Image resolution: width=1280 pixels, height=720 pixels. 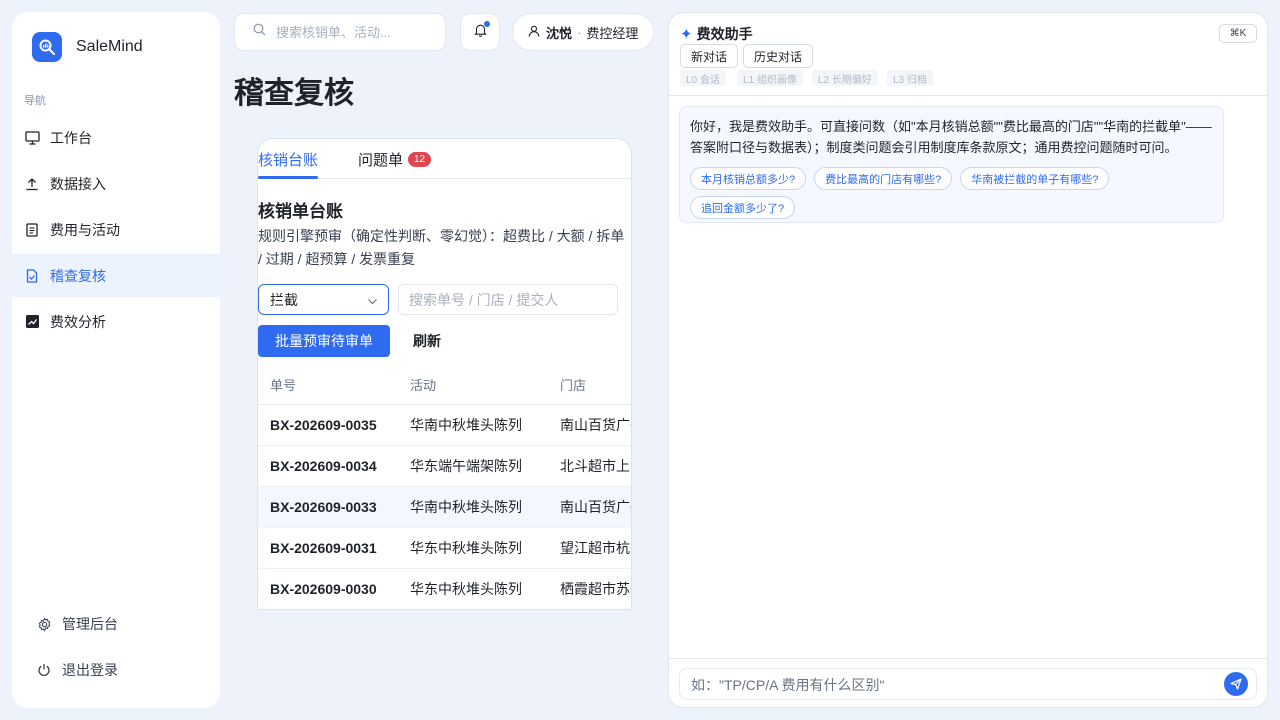 I want to click on sidebar-item-data-import: 数据接入, so click(x=116, y=183).